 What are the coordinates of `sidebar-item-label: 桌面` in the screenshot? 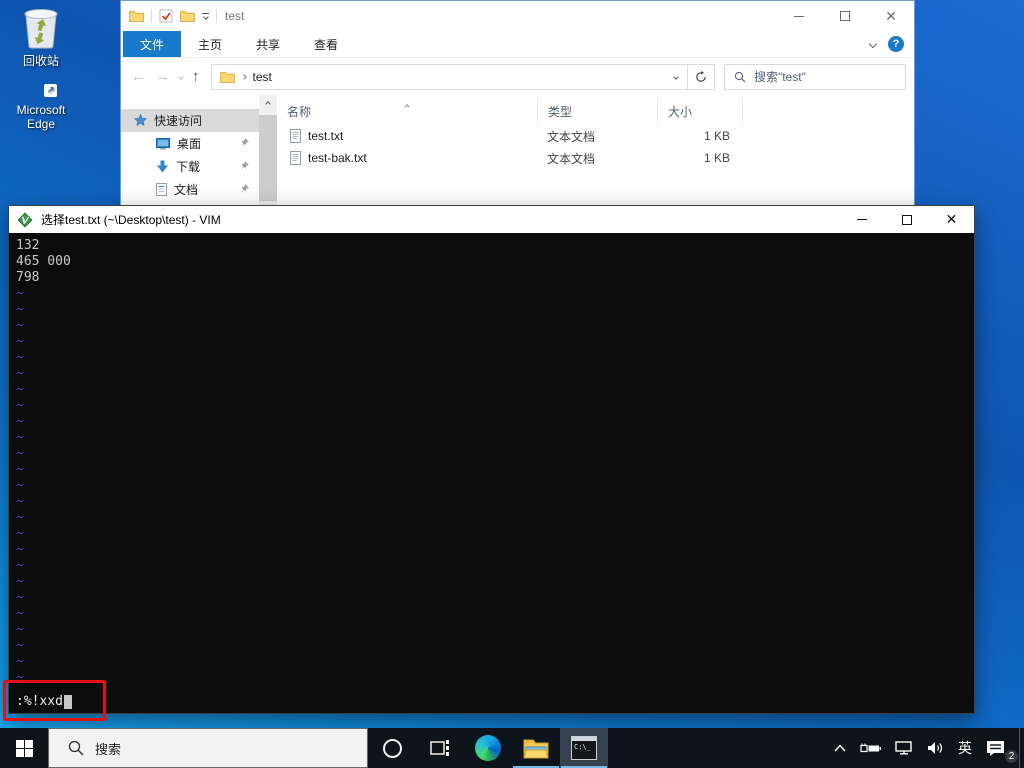 It's located at (189, 144).